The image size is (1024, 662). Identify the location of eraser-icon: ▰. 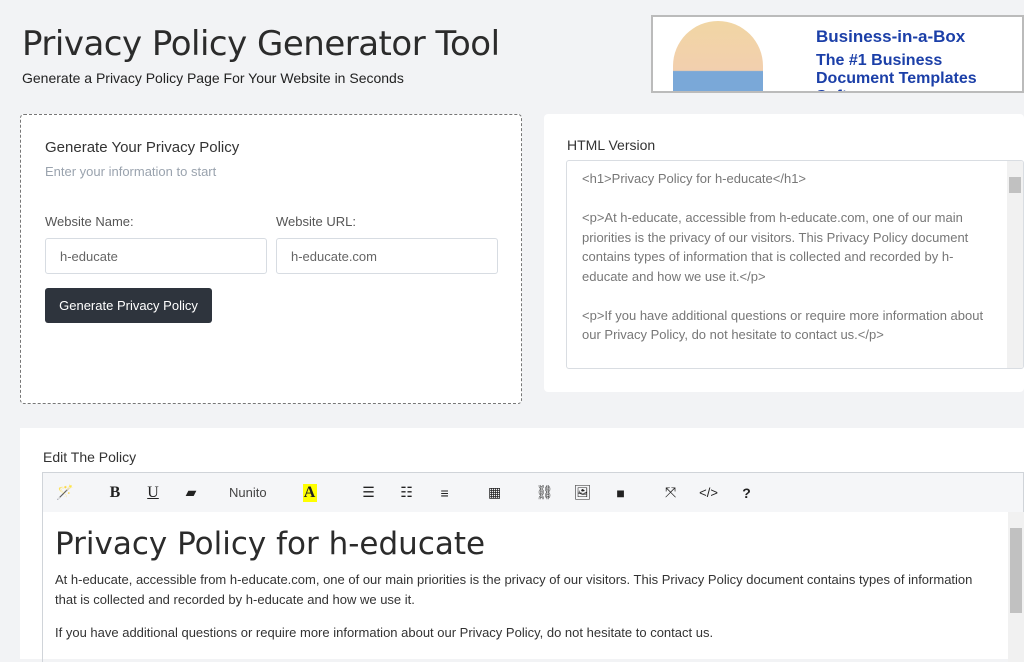
(191, 492).